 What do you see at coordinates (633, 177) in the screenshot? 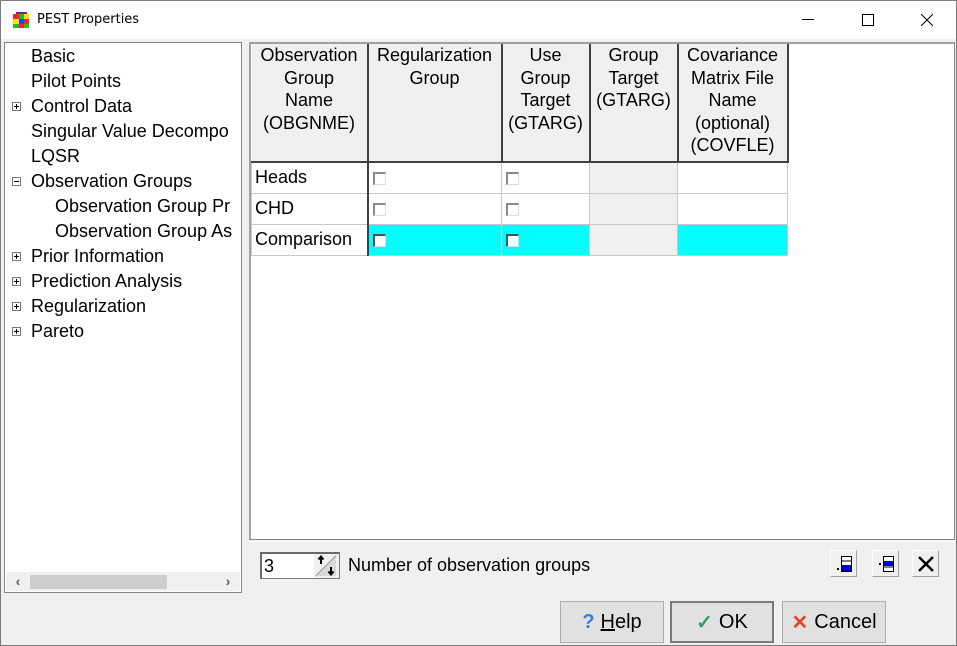
I see `group-target-cell` at bounding box center [633, 177].